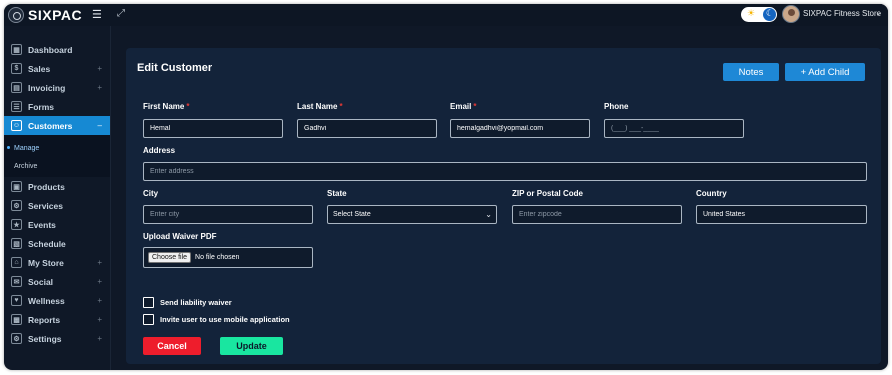  Describe the element at coordinates (711, 193) in the screenshot. I see `country-label: Country` at that location.